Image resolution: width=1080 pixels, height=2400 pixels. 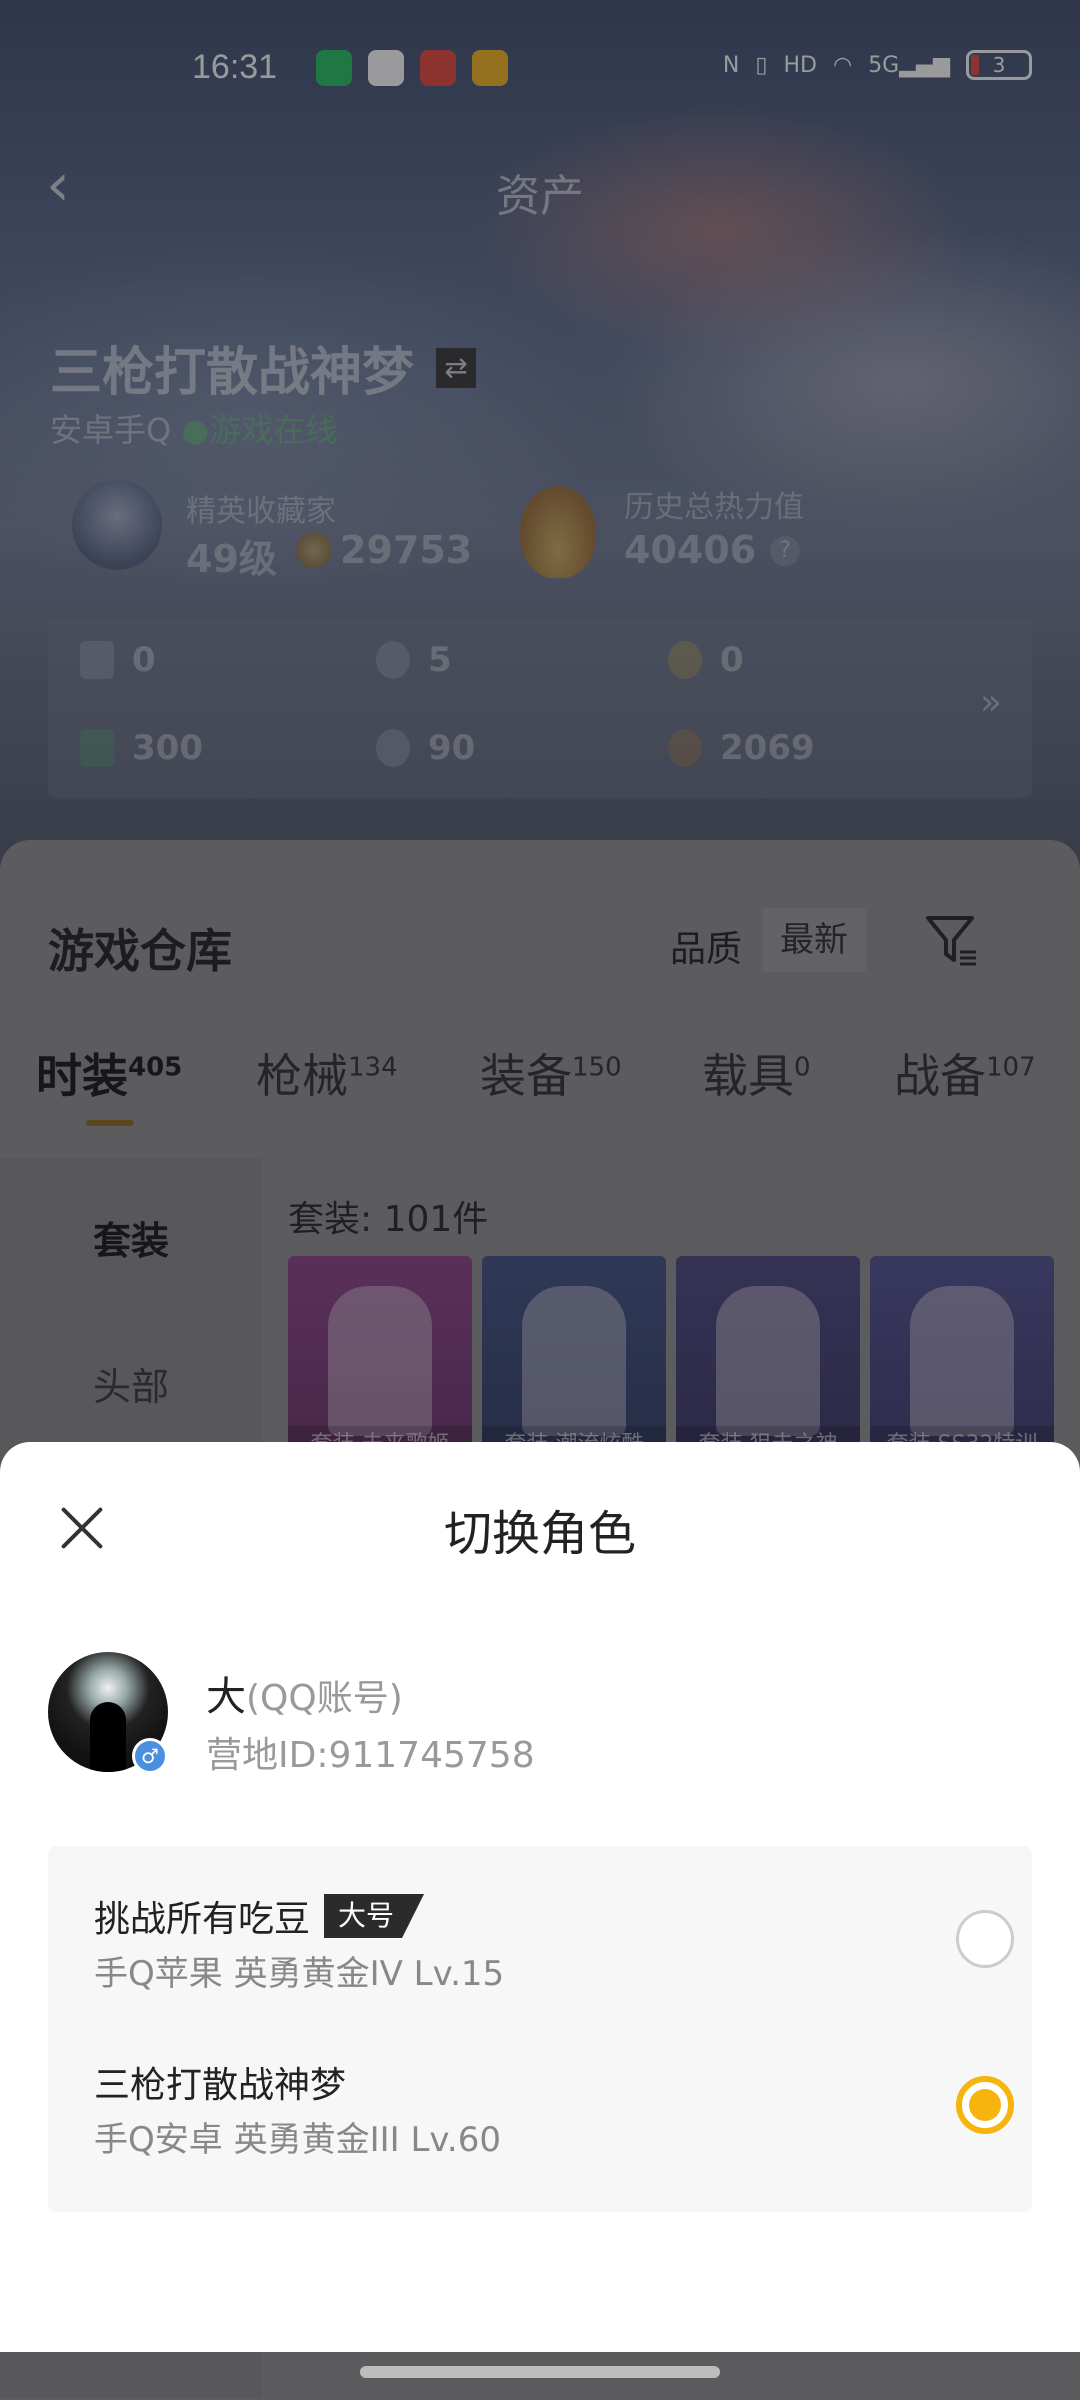 What do you see at coordinates (374, 1916) in the screenshot?
I see `main-account-badge: 大号` at bounding box center [374, 1916].